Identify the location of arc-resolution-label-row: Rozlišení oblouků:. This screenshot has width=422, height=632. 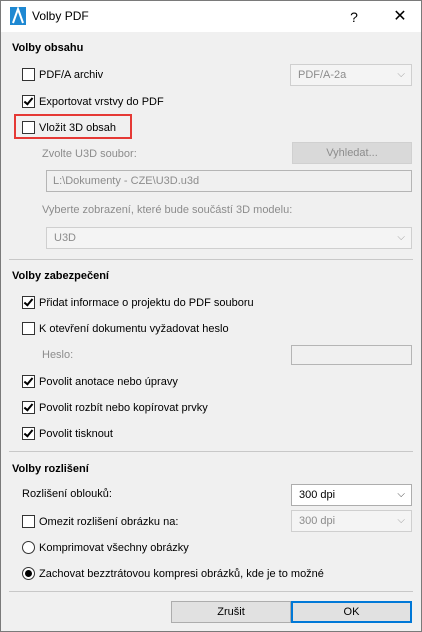
(67, 494).